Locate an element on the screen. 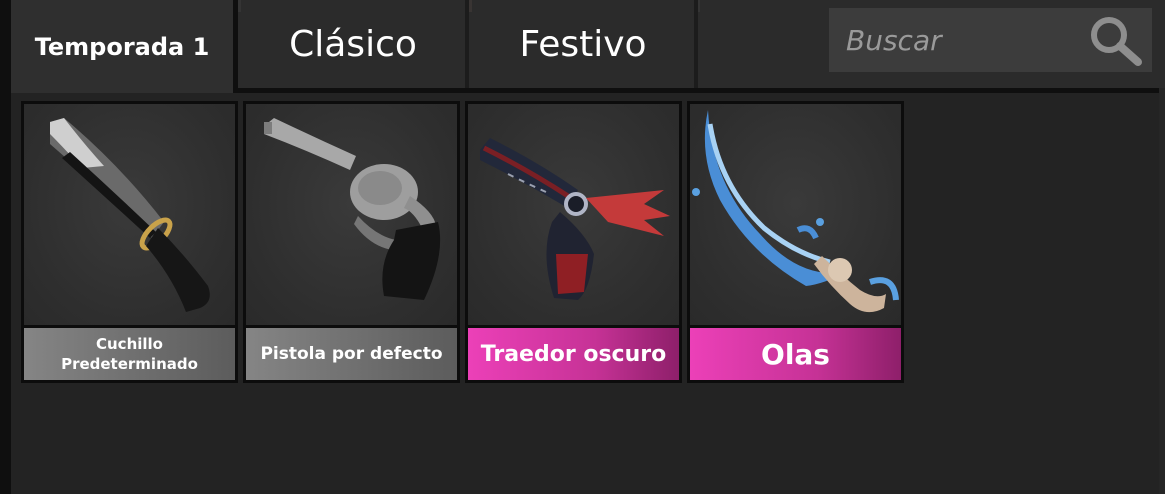 The width and height of the screenshot is (1165, 494). item-name: Pistola por defecto is located at coordinates (351, 354).